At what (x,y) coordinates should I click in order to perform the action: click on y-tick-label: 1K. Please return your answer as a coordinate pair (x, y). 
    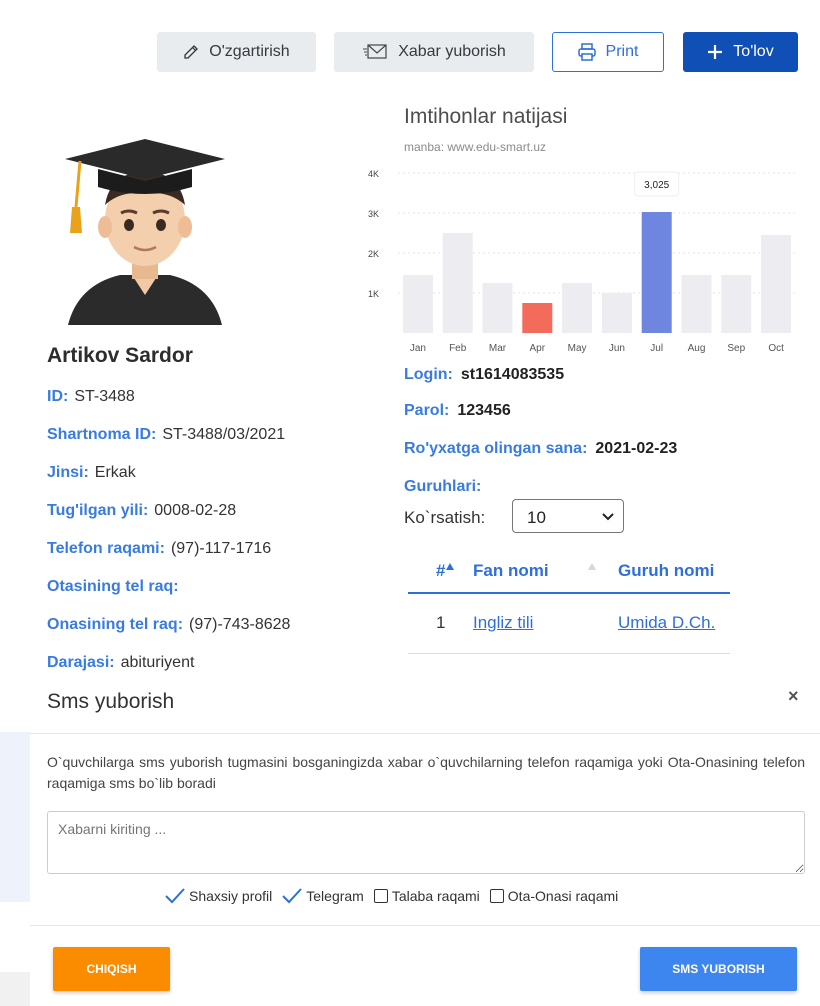
    Looking at the image, I should click on (373, 294).